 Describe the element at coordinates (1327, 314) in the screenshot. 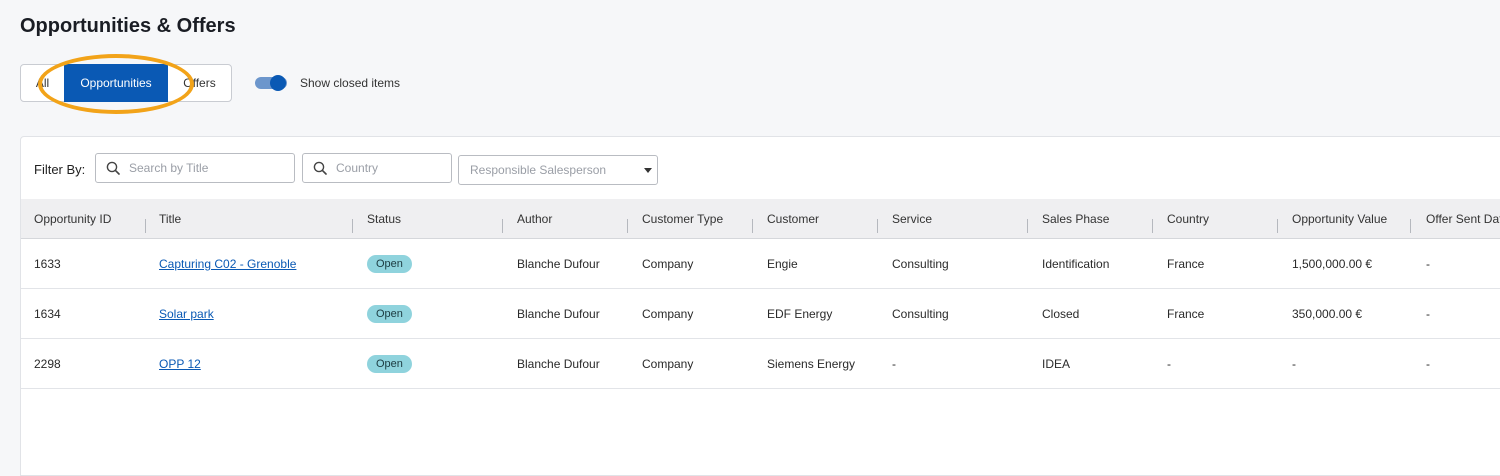

I see `cell-opportunity-value: 350,000.00 €` at that location.